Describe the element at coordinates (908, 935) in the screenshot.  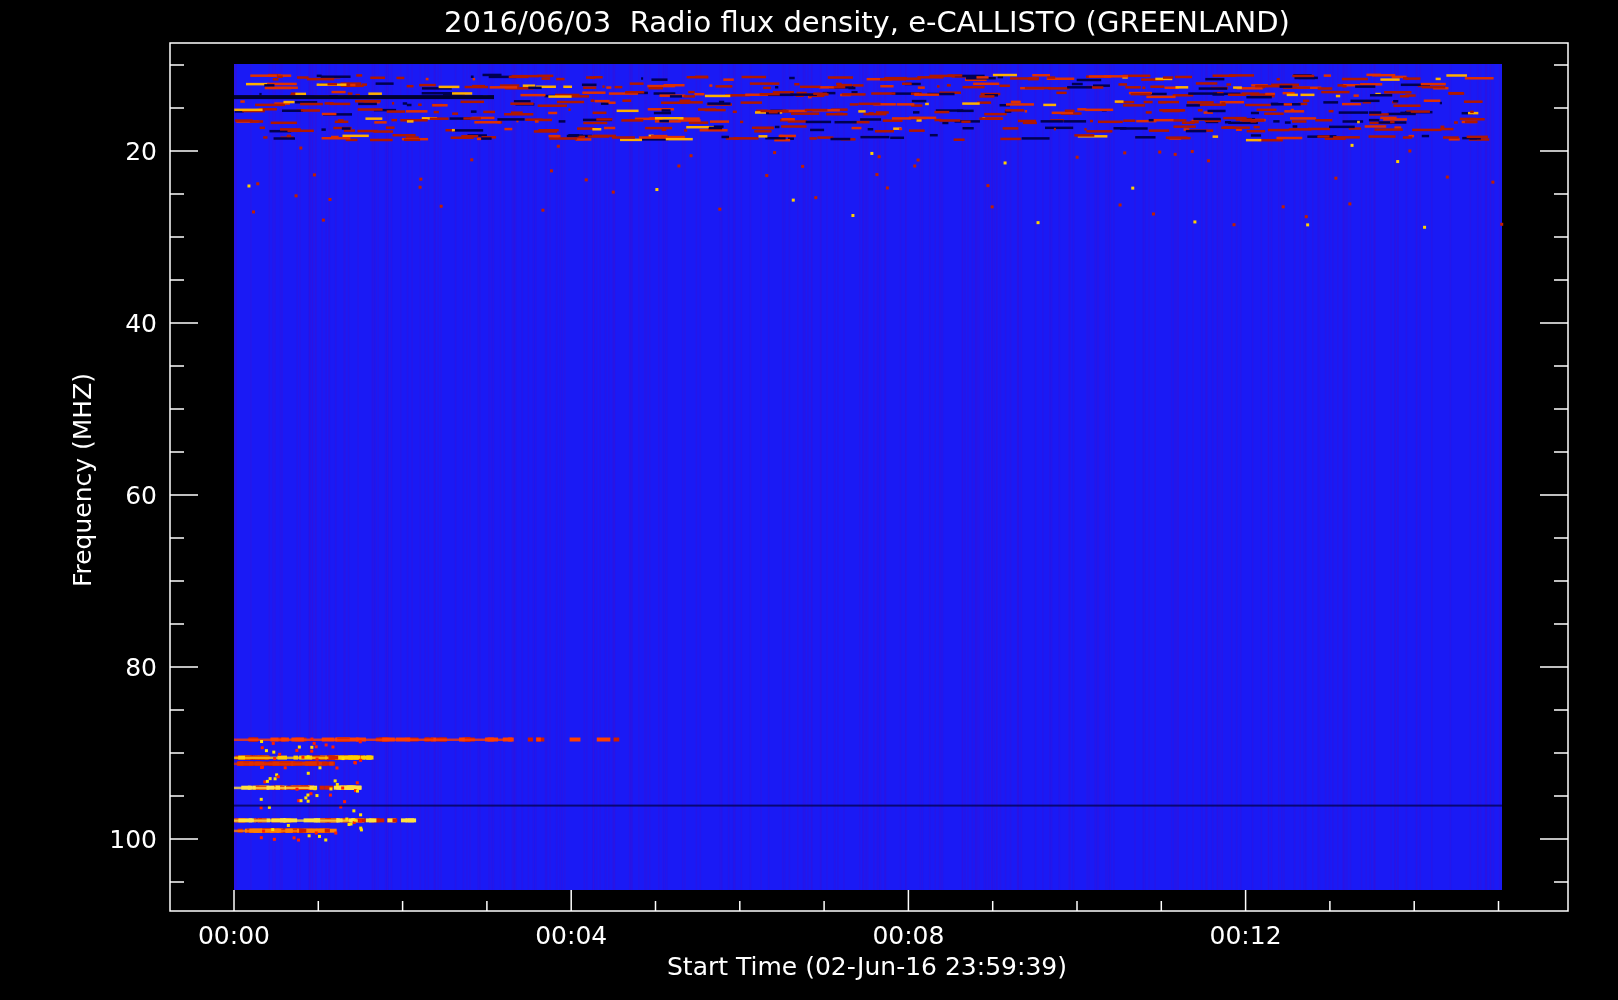
I see `x-tick-label: 00:08` at that location.